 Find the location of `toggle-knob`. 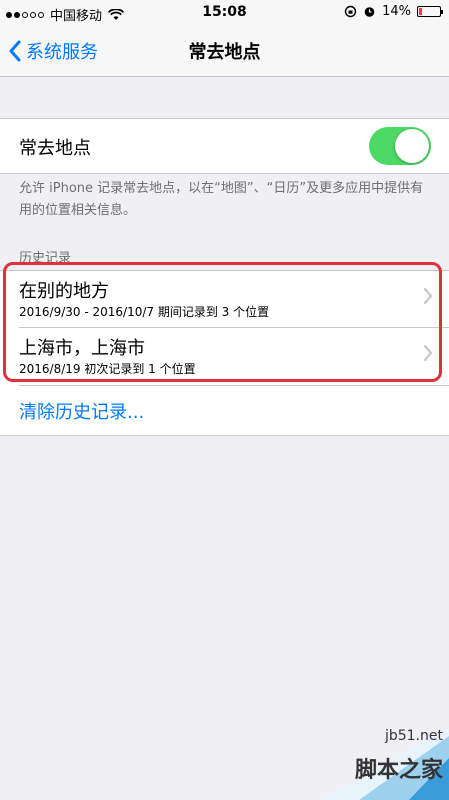

toggle-knob is located at coordinates (412, 146).